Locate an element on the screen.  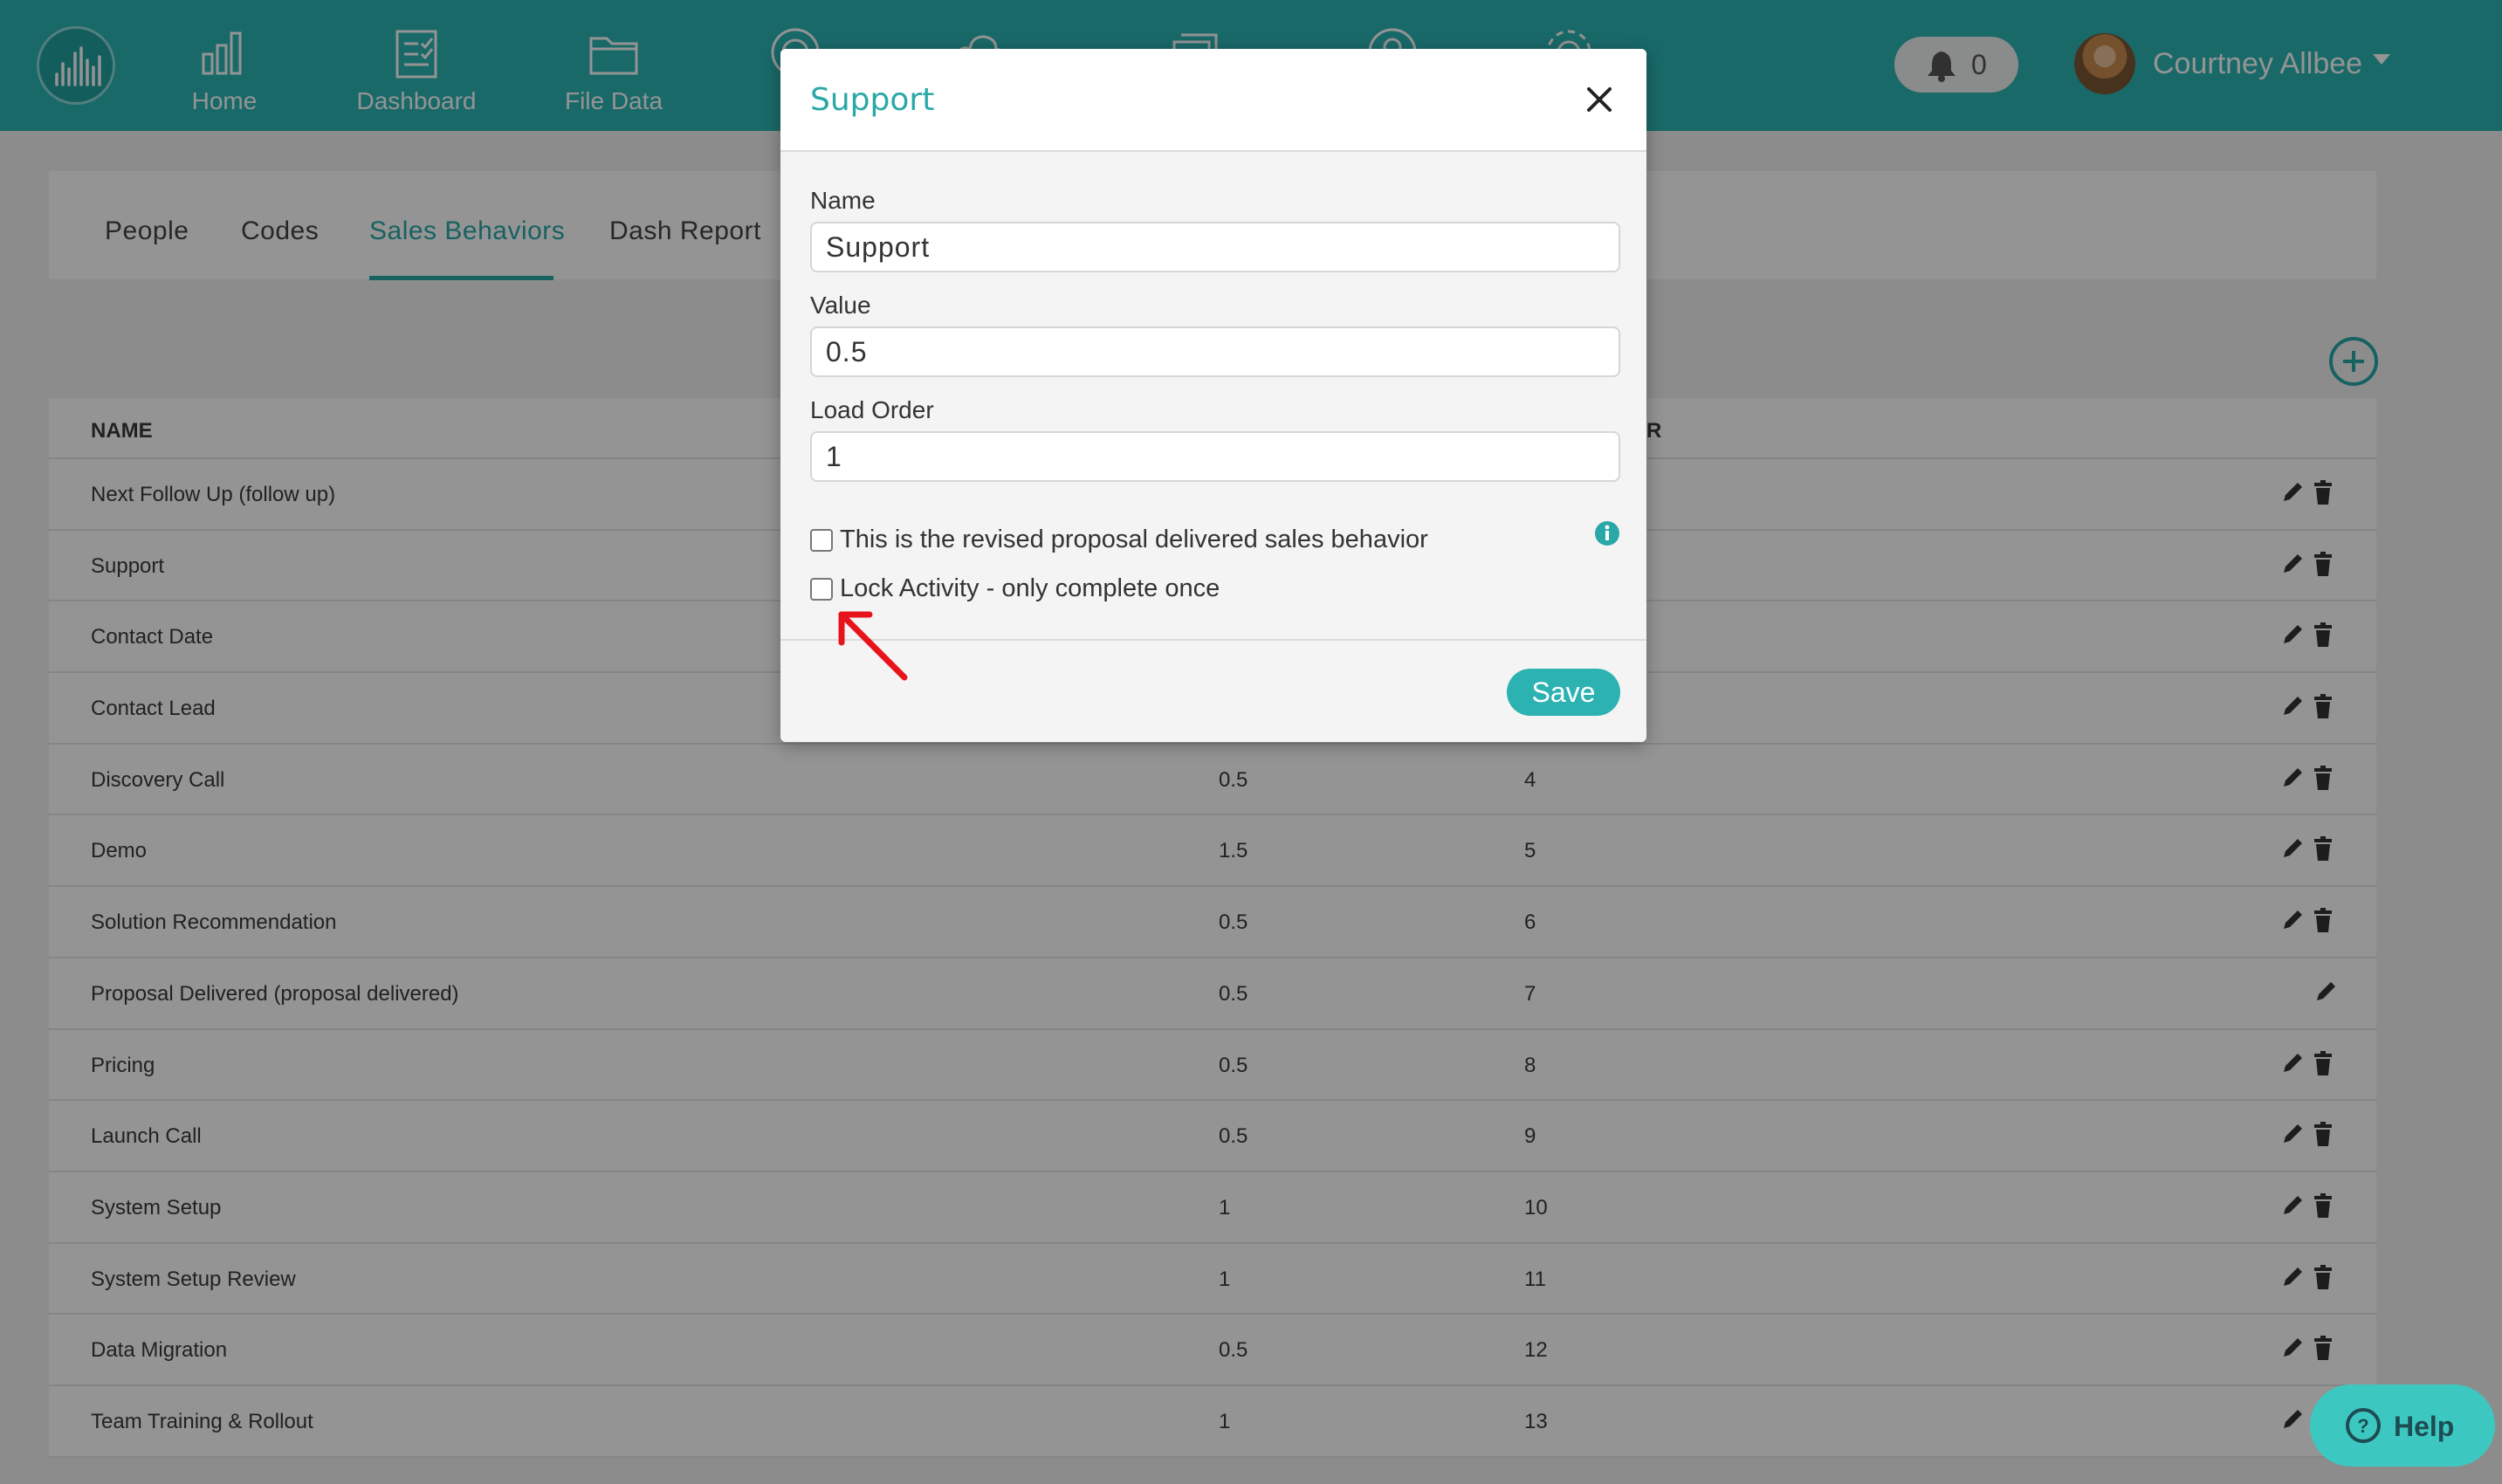
modal-header: Support is located at coordinates (1213, 100).